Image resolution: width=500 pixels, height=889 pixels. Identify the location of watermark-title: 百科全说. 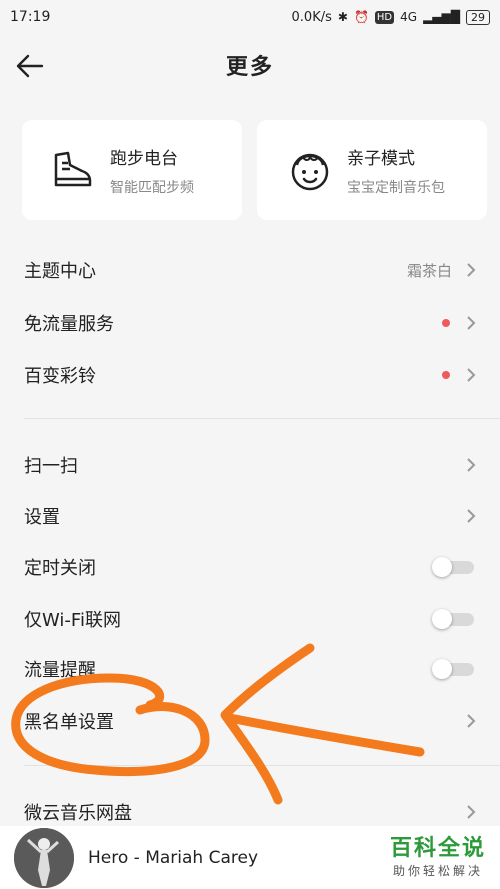
(437, 848).